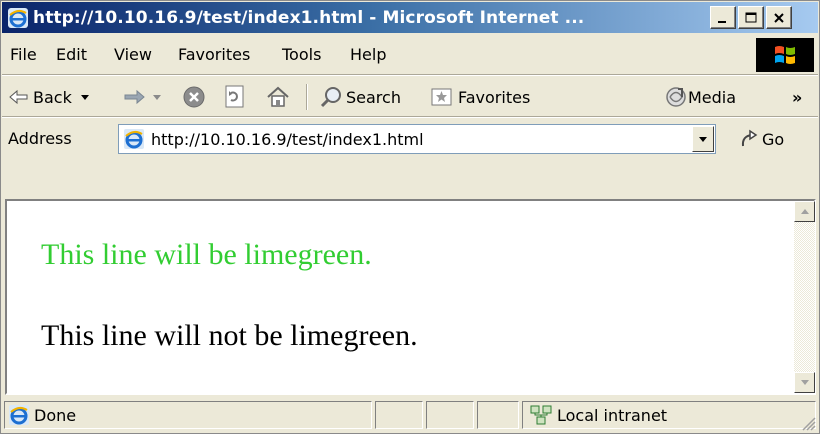  I want to click on minimize-icon, so click(722, 21).